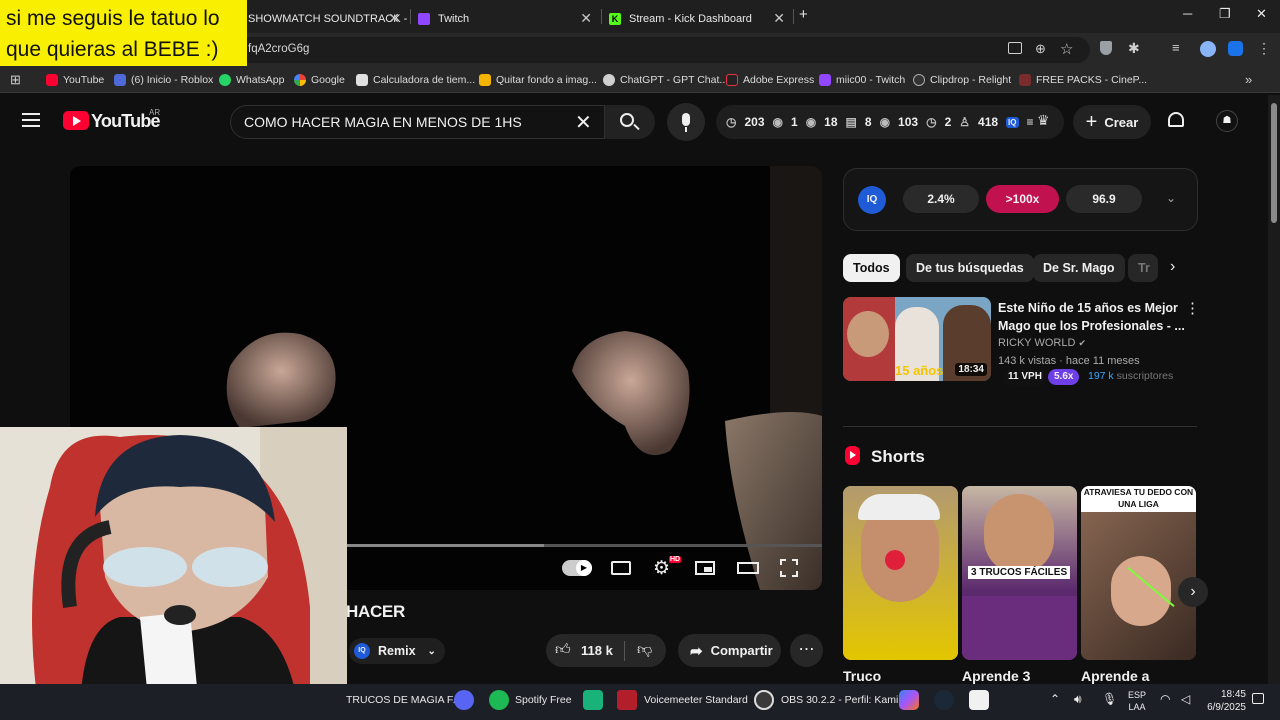 Image resolution: width=1280 pixels, height=720 pixels. What do you see at coordinates (909, 700) in the screenshot?
I see `copilot-icon` at bounding box center [909, 700].